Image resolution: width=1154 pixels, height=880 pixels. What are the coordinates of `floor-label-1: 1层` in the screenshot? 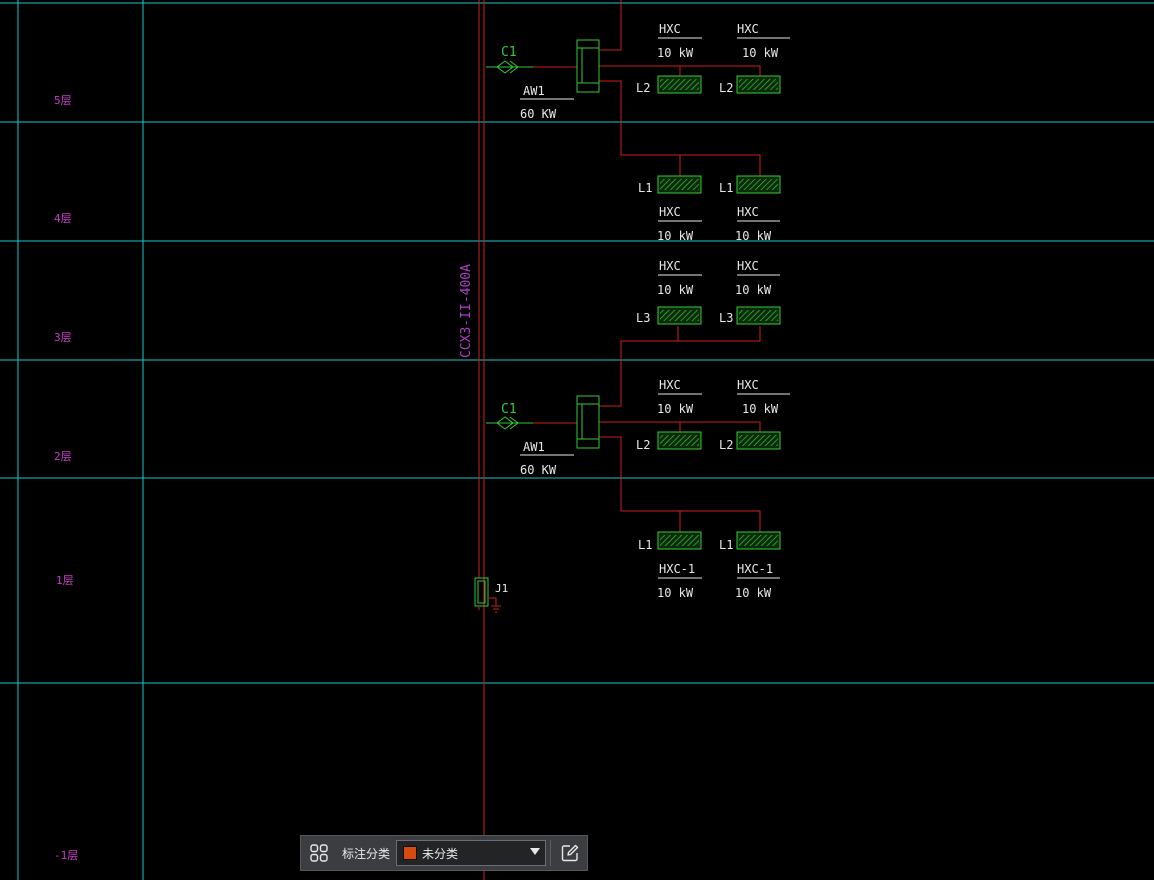 It's located at (65, 580).